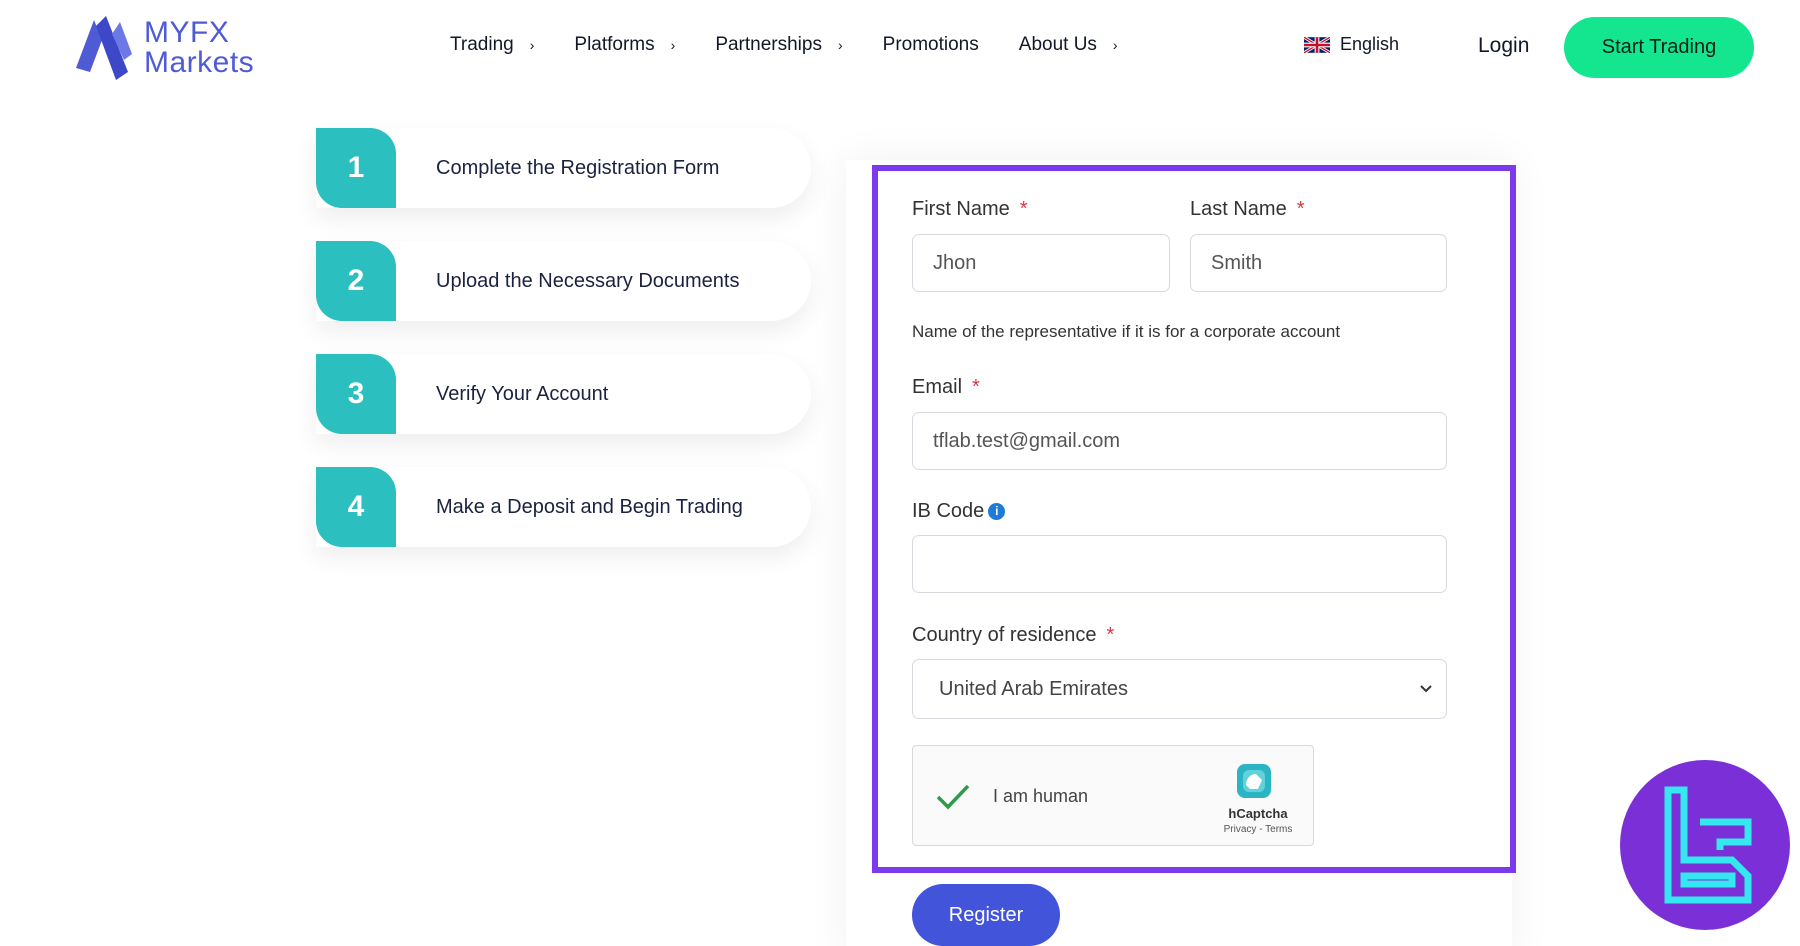 The height and width of the screenshot is (946, 1800). What do you see at coordinates (1705, 845) in the screenshot?
I see `tf-watermark-logo-icon` at bounding box center [1705, 845].